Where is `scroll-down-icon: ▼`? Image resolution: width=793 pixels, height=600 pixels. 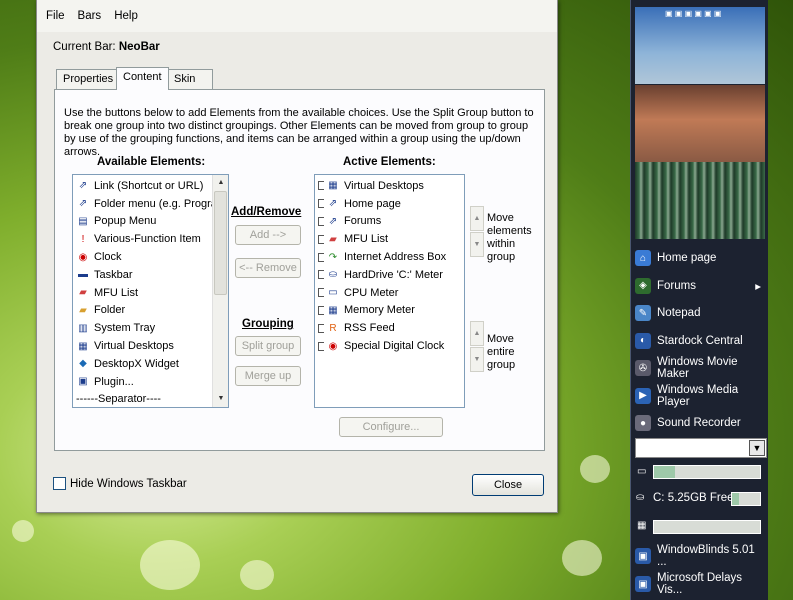
scroll-down-icon: ▼ is located at coordinates (221, 399).